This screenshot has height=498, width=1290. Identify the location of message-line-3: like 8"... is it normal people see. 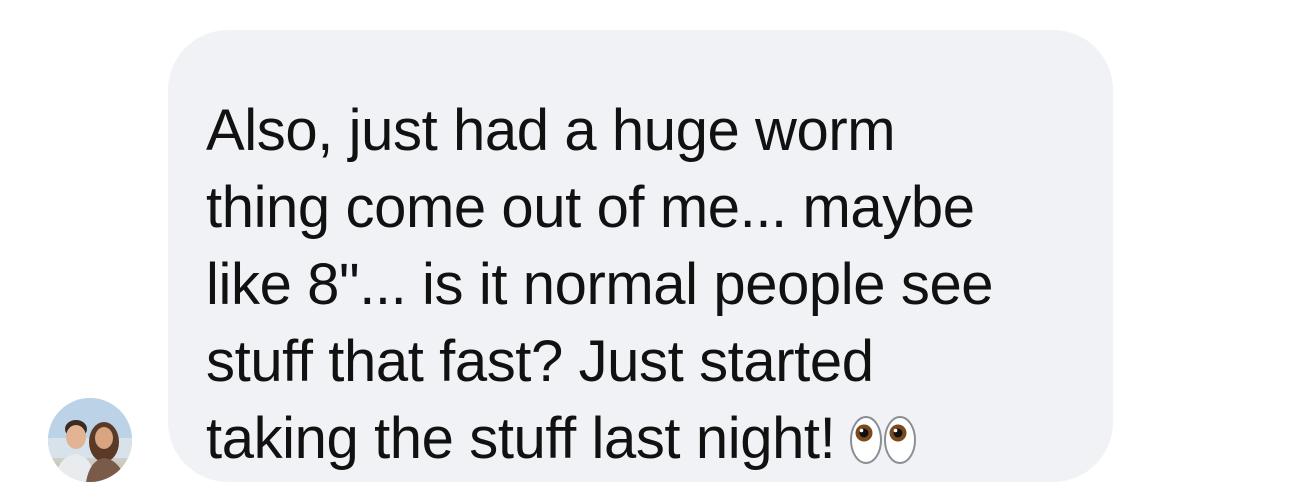
(600, 284).